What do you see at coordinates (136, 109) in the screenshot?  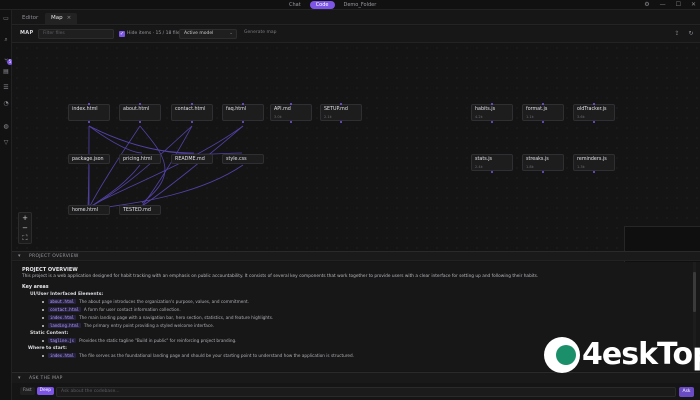 I see `node-label: about.html` at bounding box center [136, 109].